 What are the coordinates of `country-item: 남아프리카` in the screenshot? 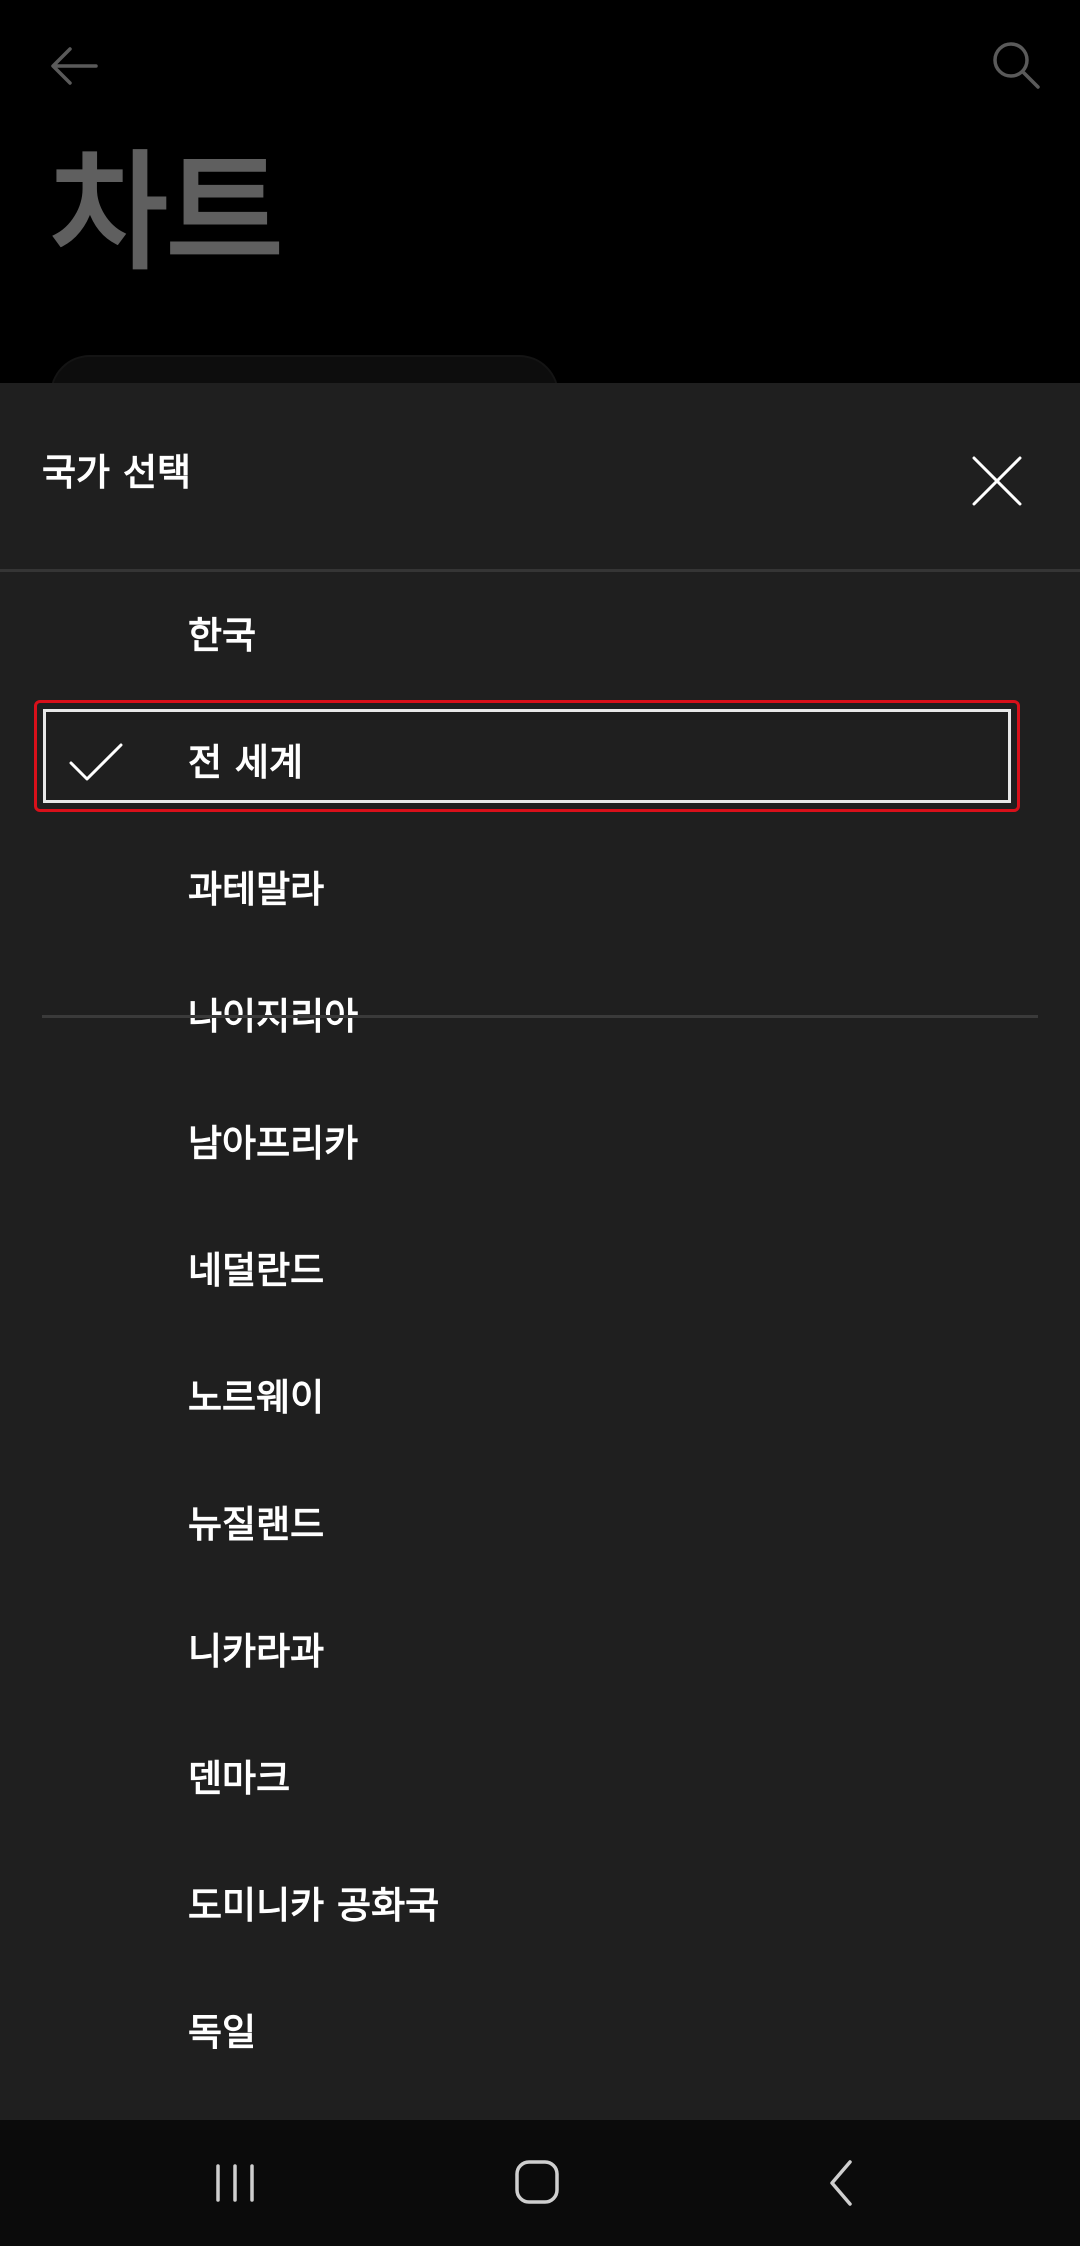 It's located at (540, 1143).